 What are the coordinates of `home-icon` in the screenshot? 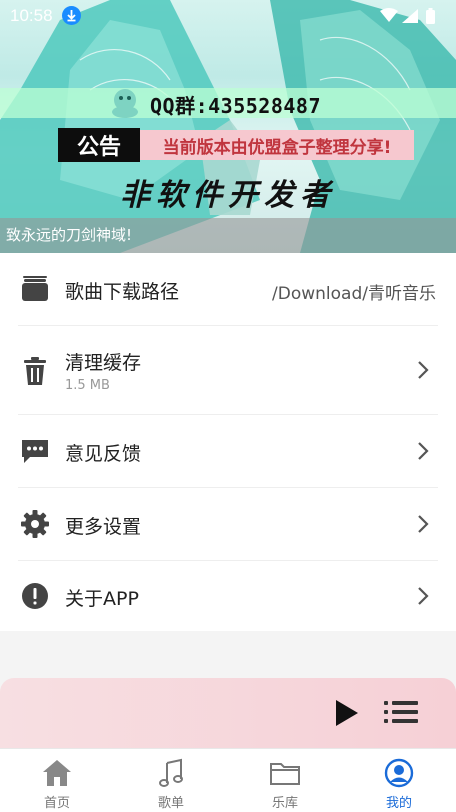 It's located at (57, 773).